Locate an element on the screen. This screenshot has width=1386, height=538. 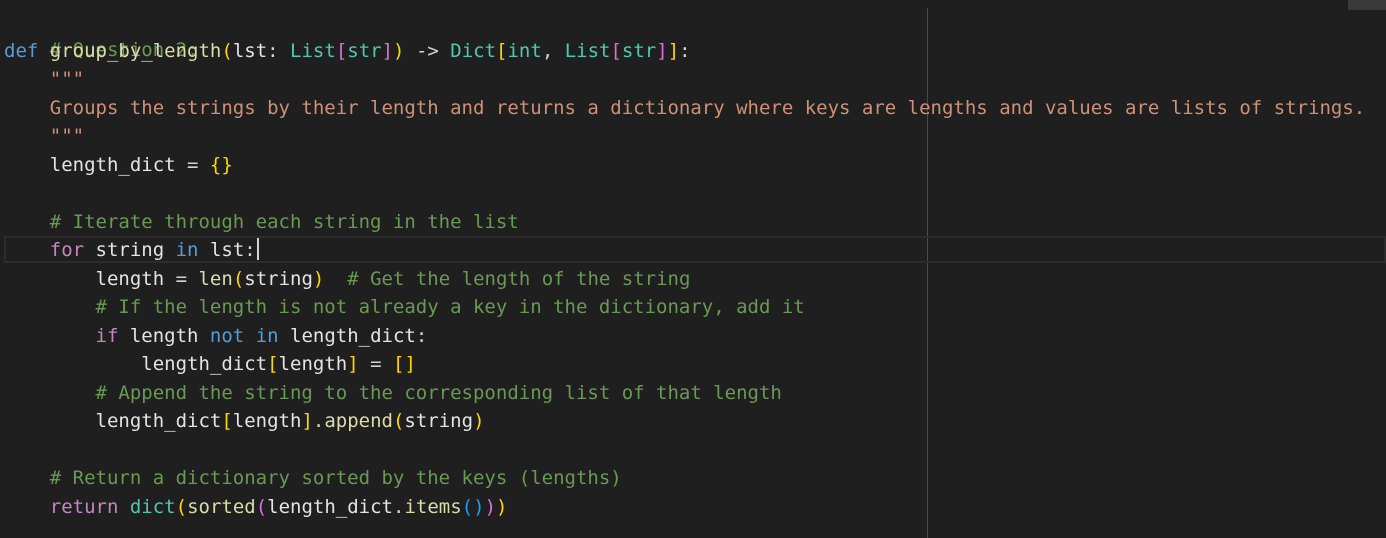
inline-comment: # Get the length of the string is located at coordinates (507, 279).